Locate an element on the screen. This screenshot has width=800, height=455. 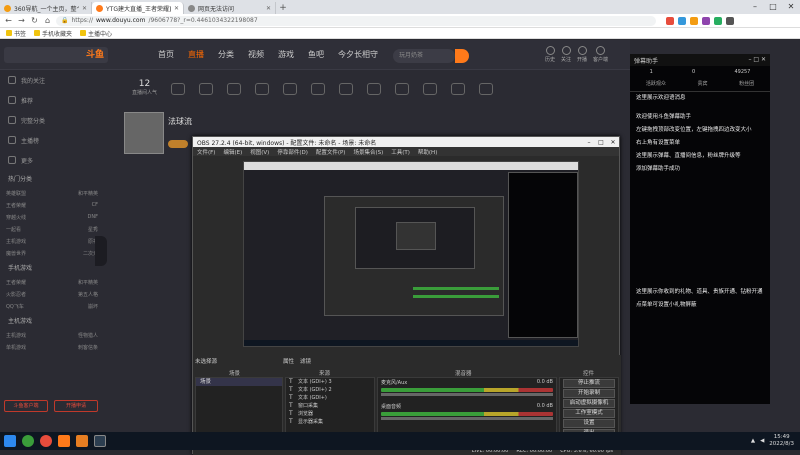
sidebar-item: 主播榜 is located at coordinates (52, 140).